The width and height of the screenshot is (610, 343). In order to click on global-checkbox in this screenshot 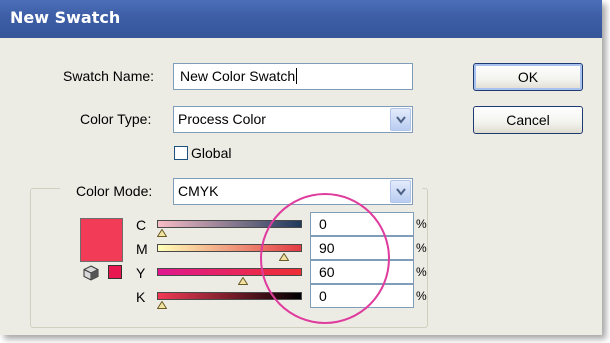, I will do `click(181, 153)`.